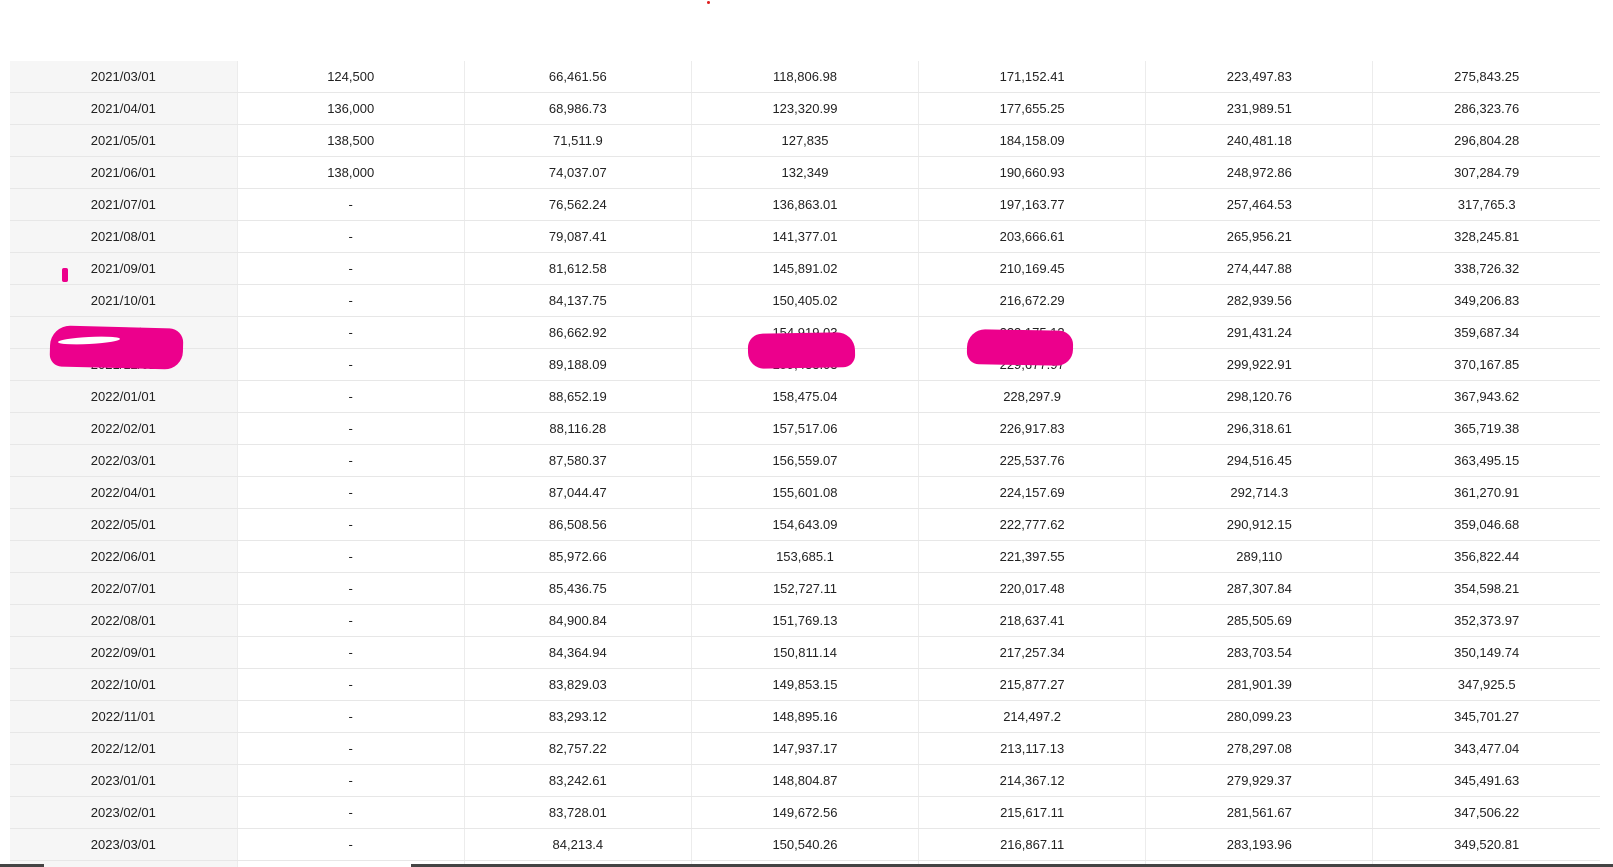 This screenshot has width=1613, height=867. What do you see at coordinates (1259, 236) in the screenshot?
I see `value-cell: 265,956.21` at bounding box center [1259, 236].